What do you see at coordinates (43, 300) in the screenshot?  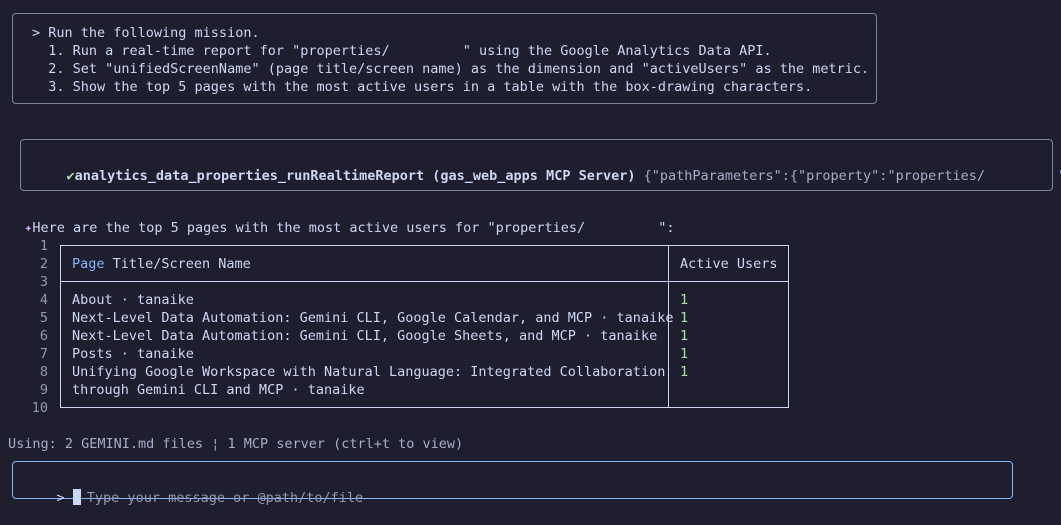 I see `line-number: 4` at bounding box center [43, 300].